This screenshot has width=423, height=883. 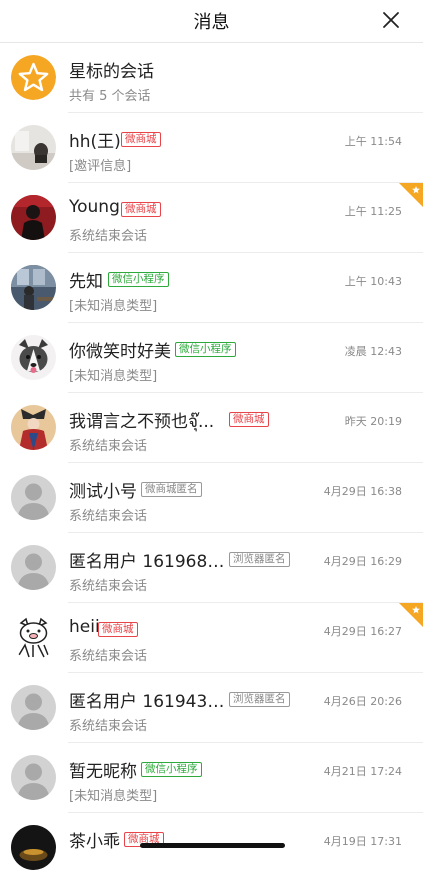 I want to click on page-title: 消息, so click(x=211, y=22).